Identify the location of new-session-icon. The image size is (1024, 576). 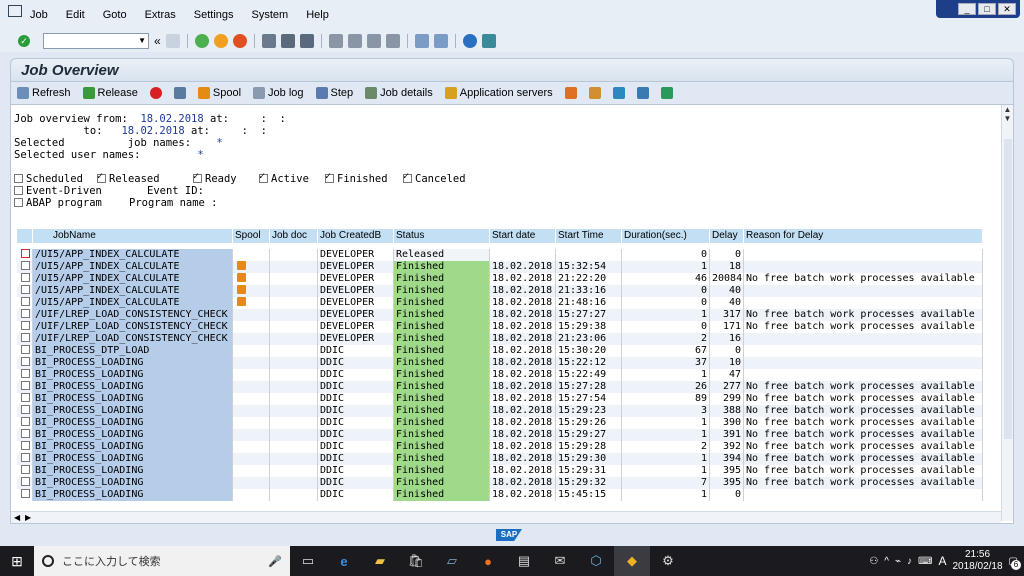
(421, 41).